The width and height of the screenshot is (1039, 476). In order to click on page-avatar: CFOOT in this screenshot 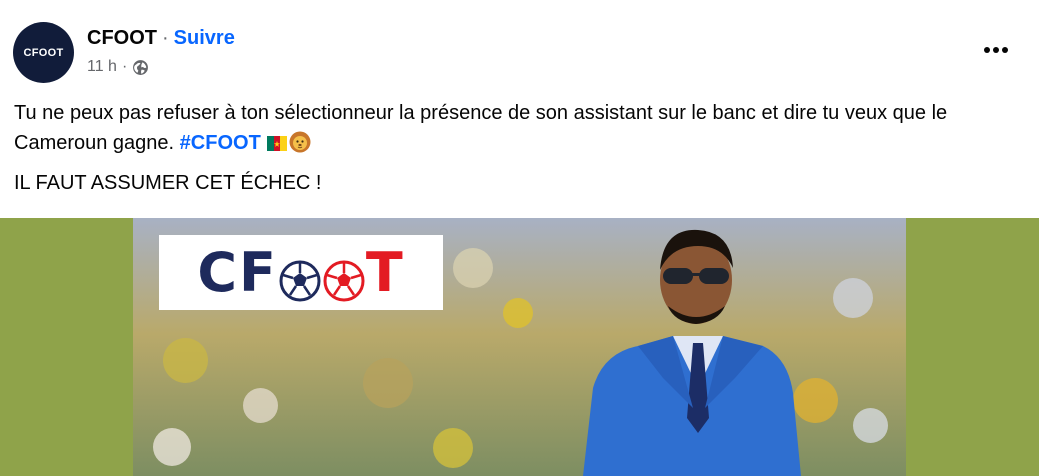, I will do `click(43, 52)`.